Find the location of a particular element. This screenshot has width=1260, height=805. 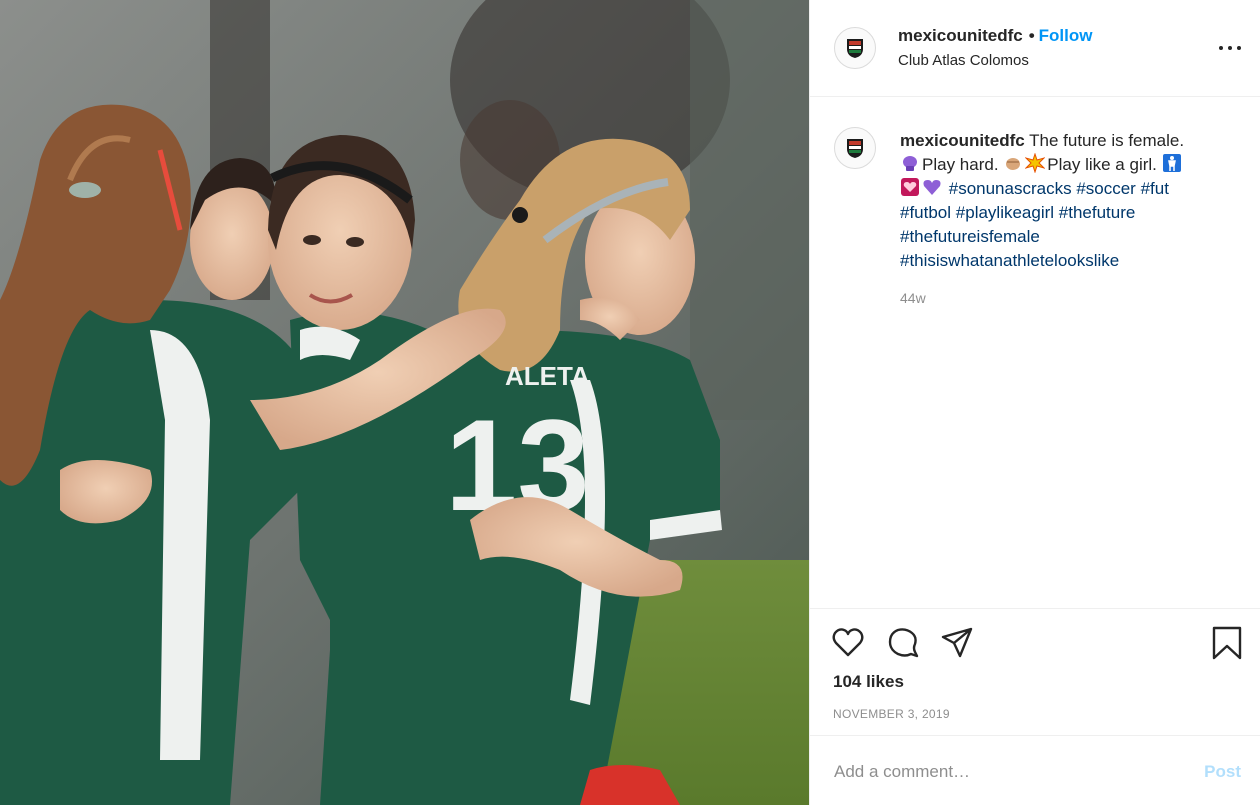

heart-icon is located at coordinates (848, 643).